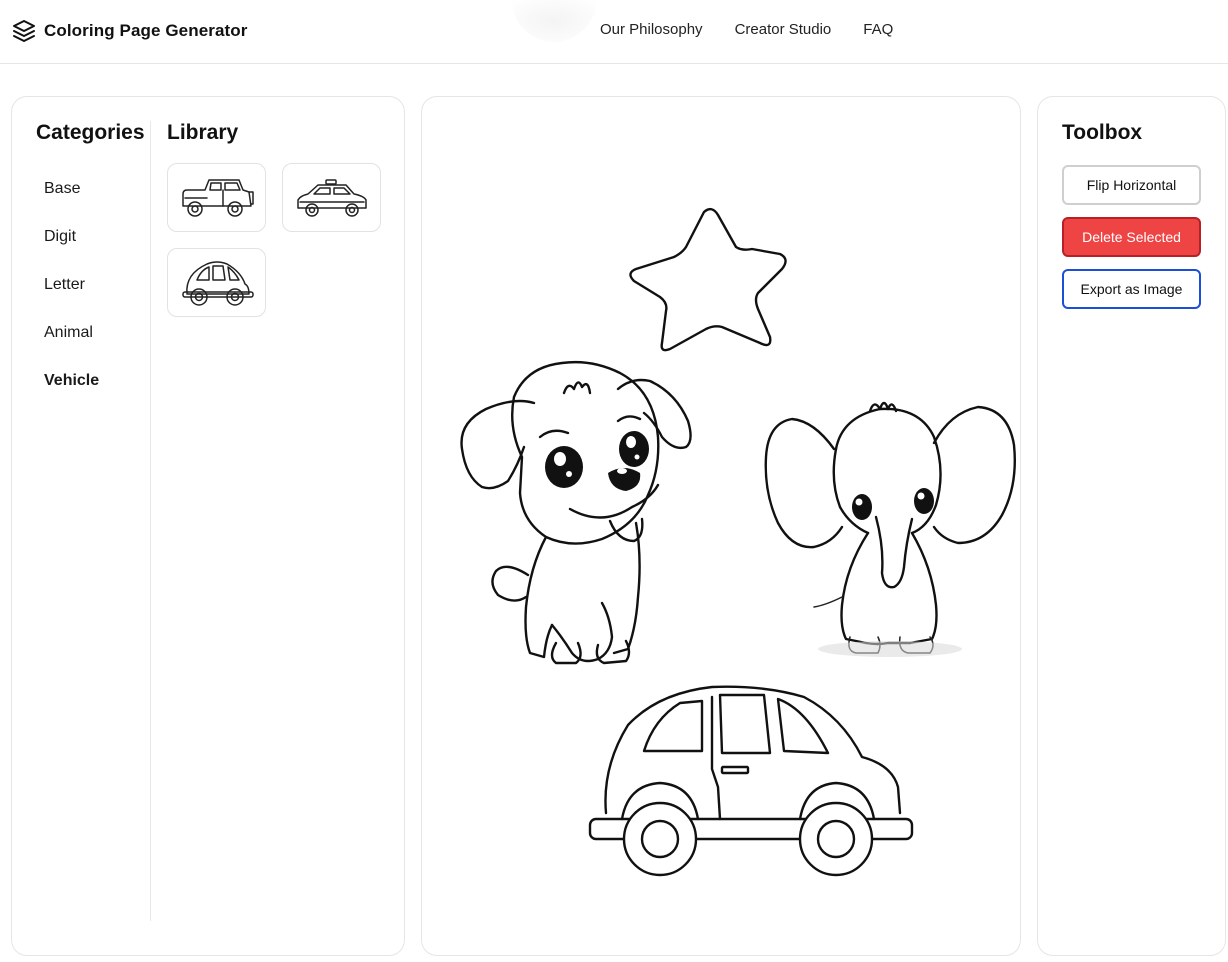 Image resolution: width=1228 pixels, height=962 pixels. Describe the element at coordinates (651, 29) in the screenshot. I see `nav-our-philosophy: Our Philosophy` at that location.